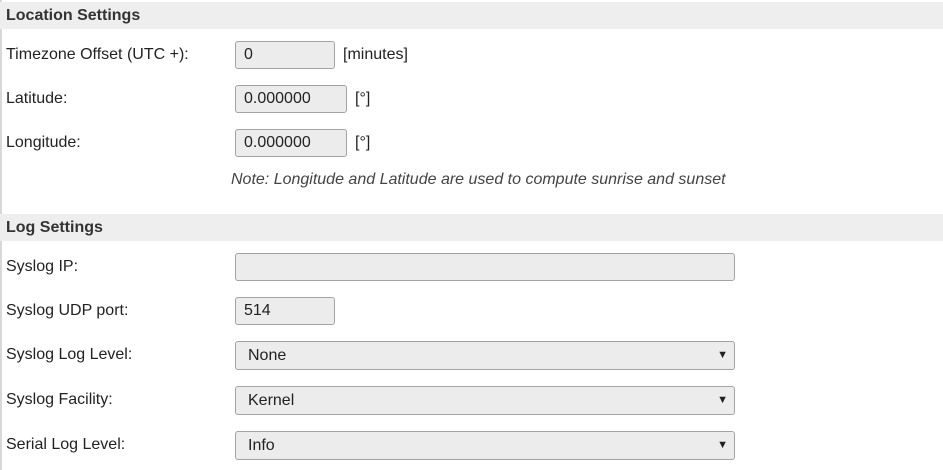 This screenshot has width=943, height=470. I want to click on latitude-unit: [°], so click(363, 98).